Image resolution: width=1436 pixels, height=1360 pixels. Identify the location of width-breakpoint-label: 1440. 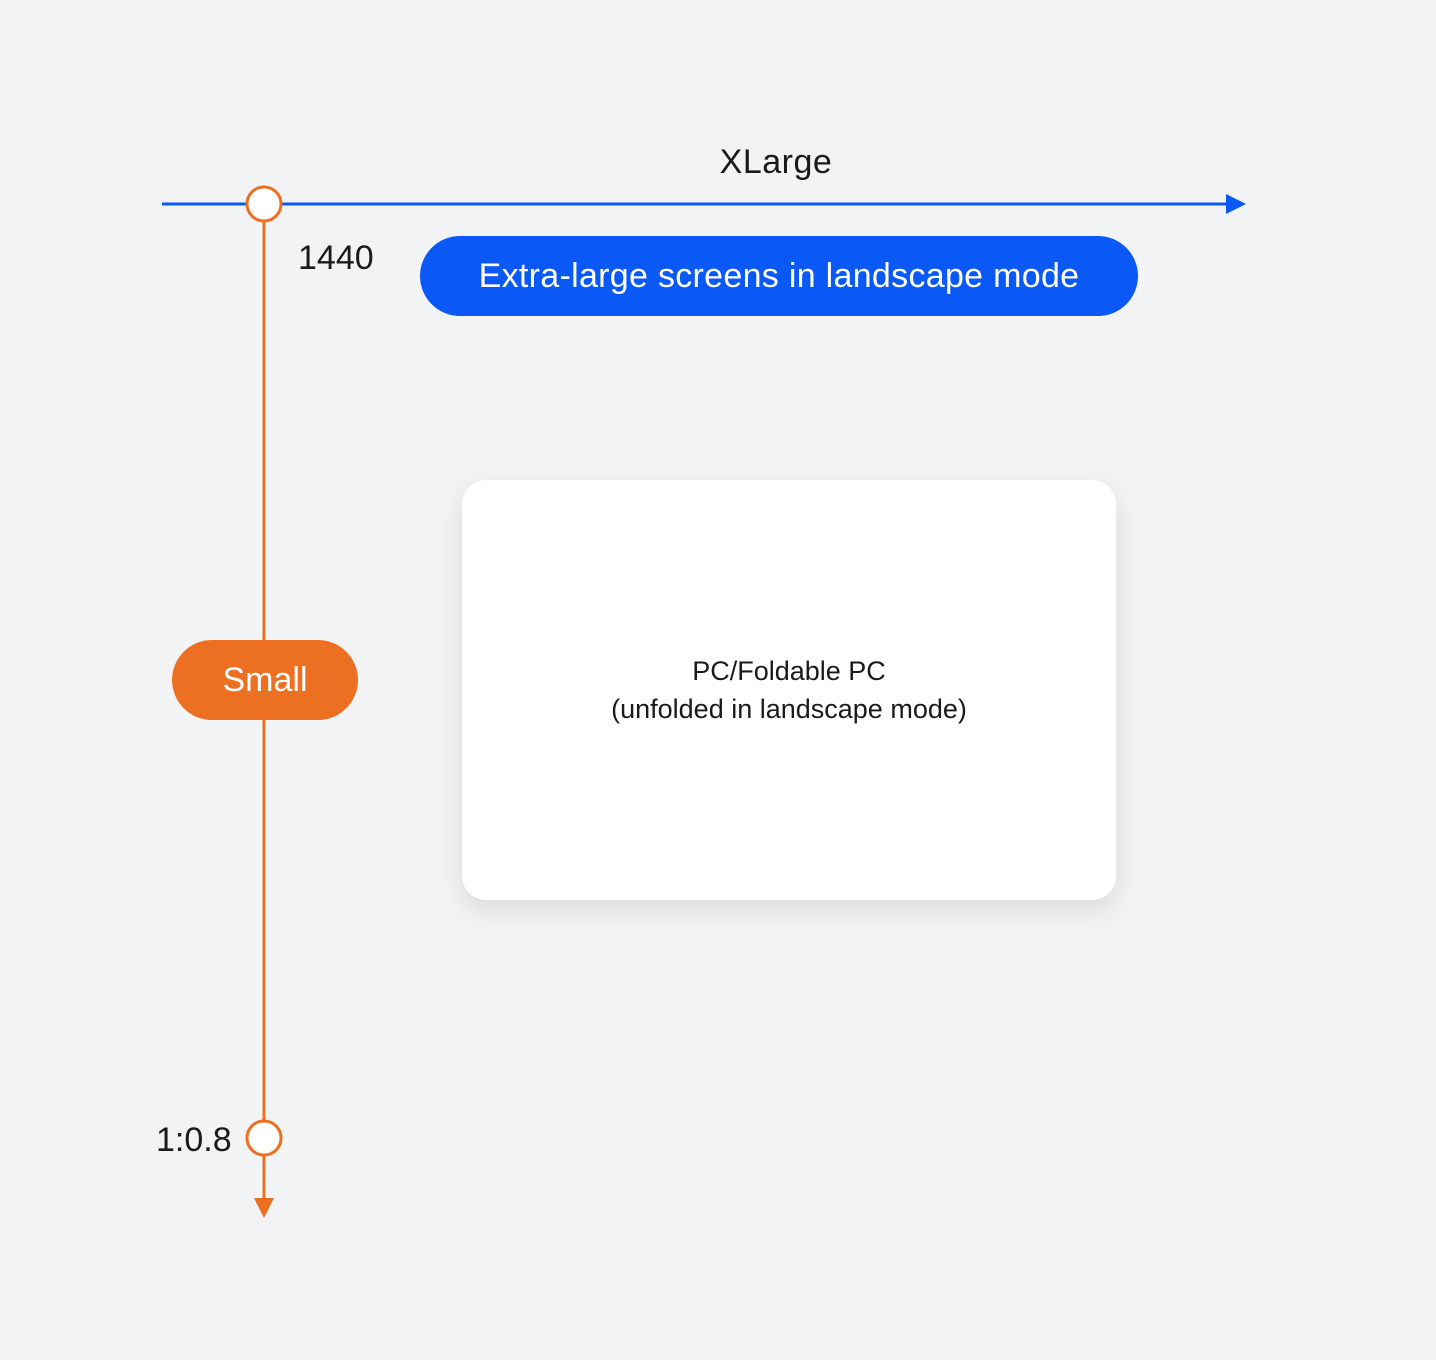
(336, 258).